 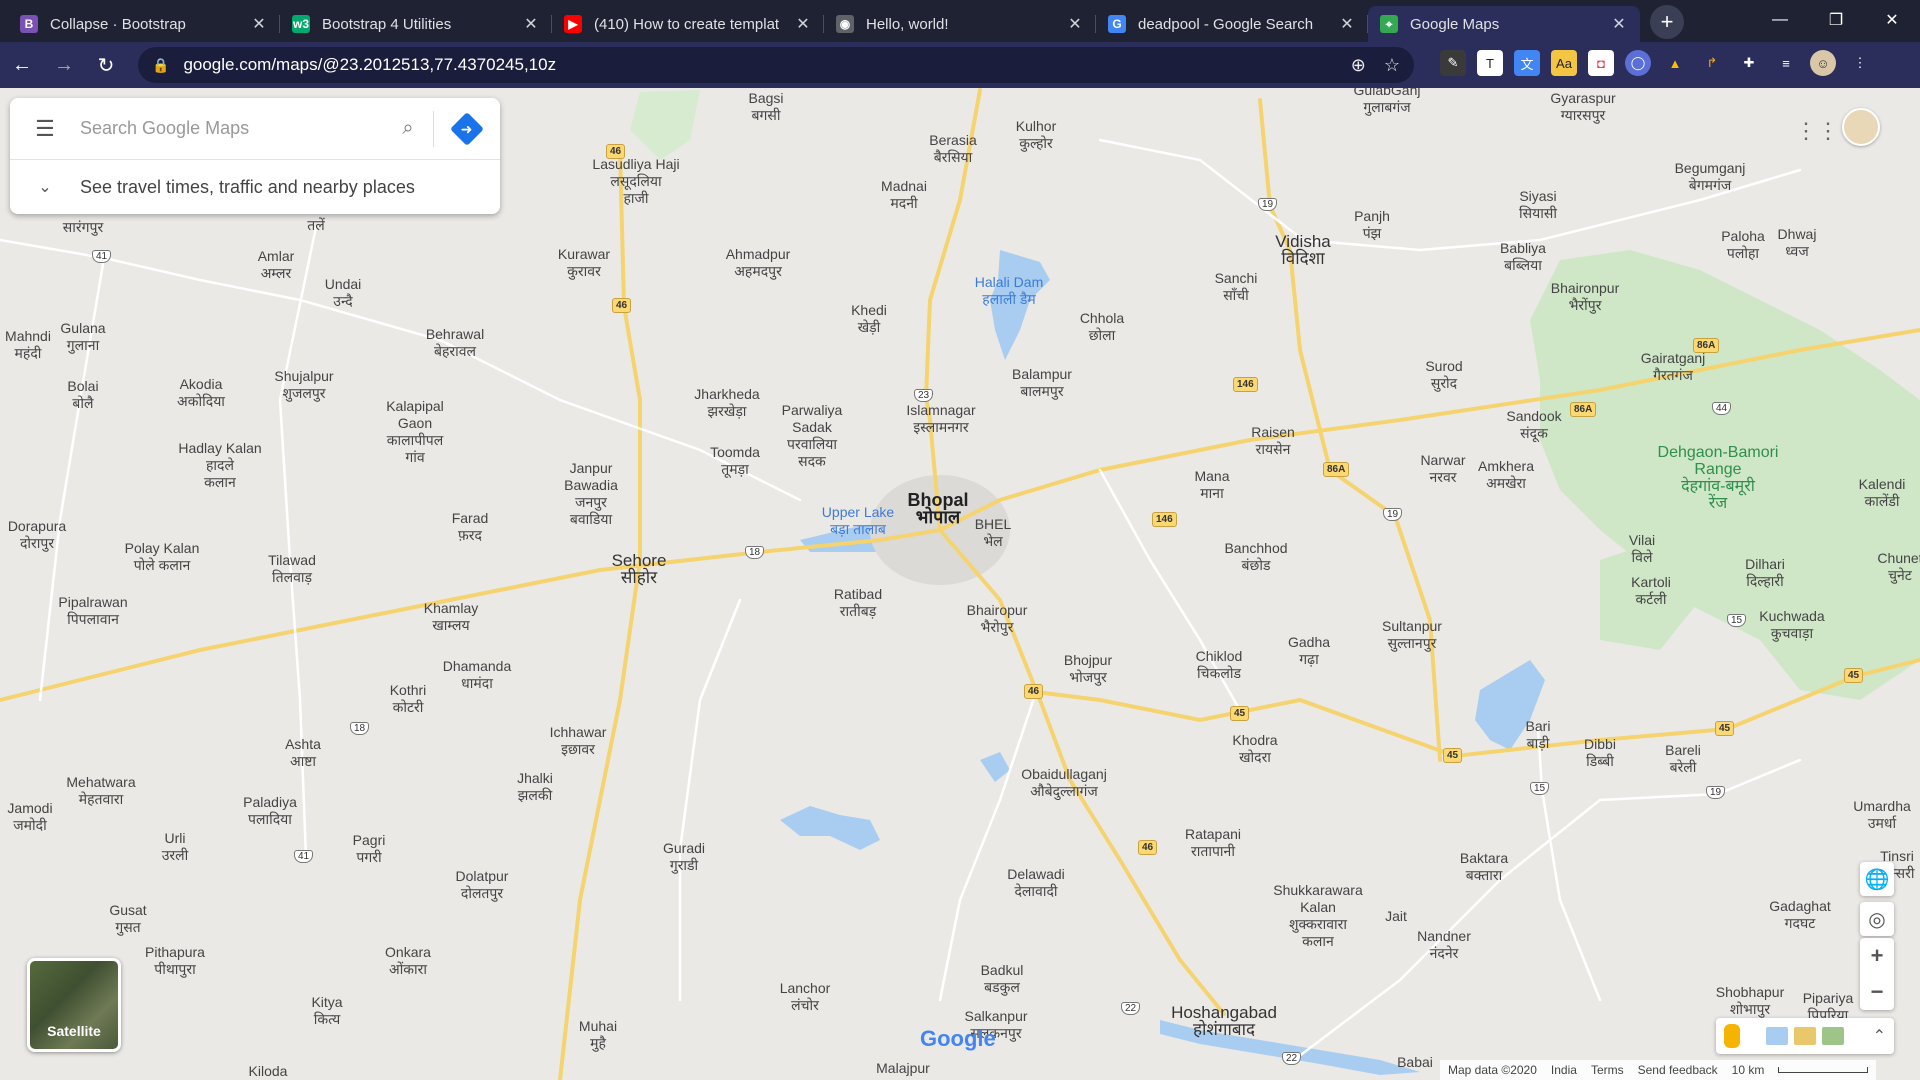 I want to click on map-label-sultanpur: Sultanpur सुल्तानपुर, so click(x=1412, y=635).